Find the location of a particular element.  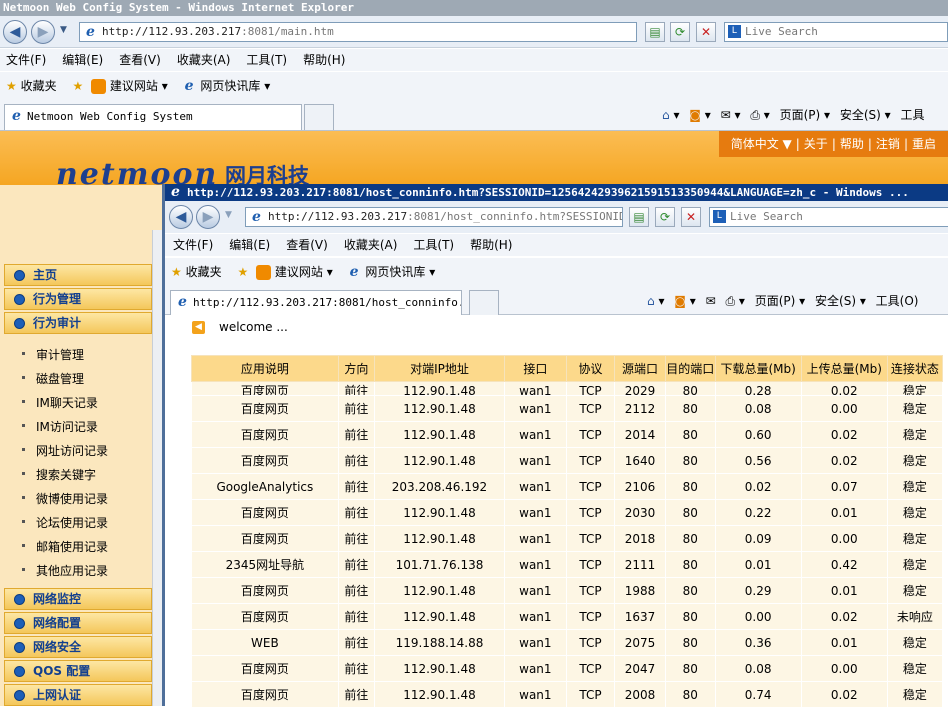

submenu-disk-management: 磁盘管理 is located at coordinates (53, 378).